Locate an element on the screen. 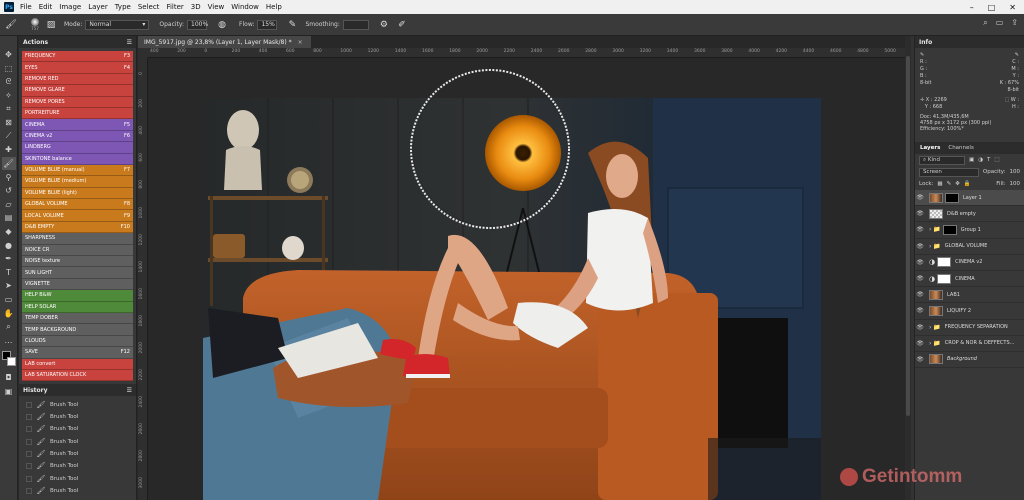  layer-row: 👁 D&B empty is located at coordinates (969, 214).